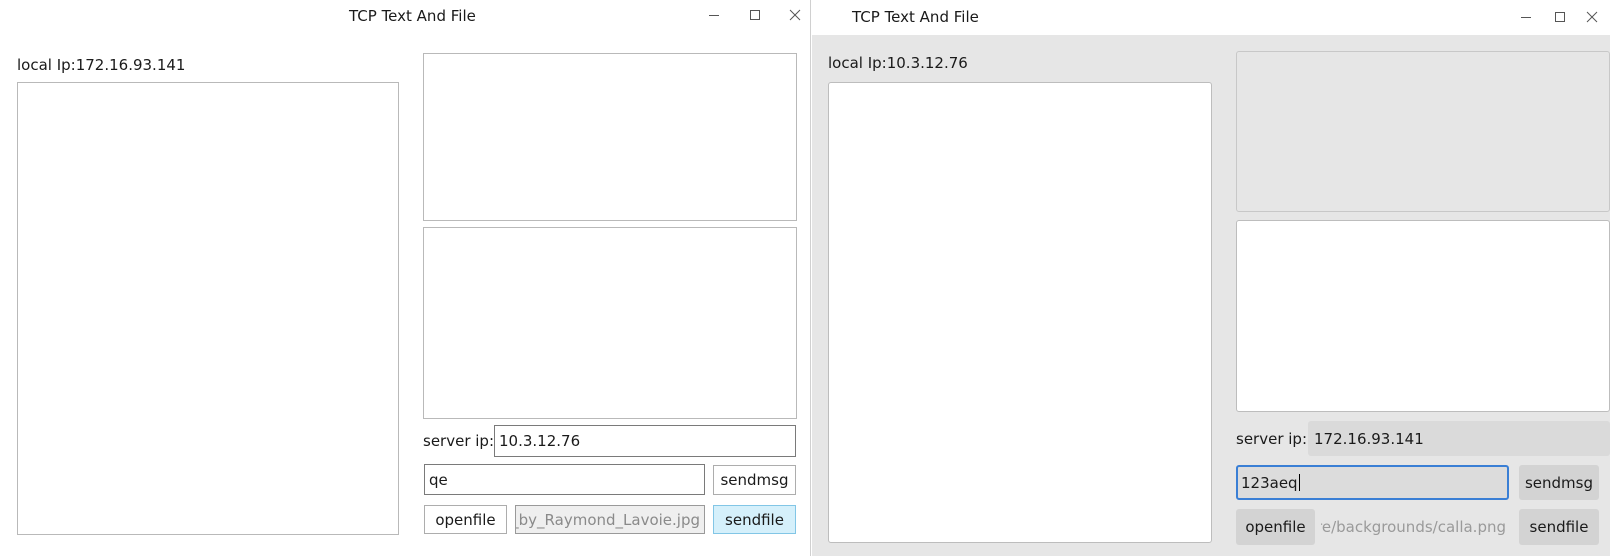 The width and height of the screenshot is (1610, 556). What do you see at coordinates (898, 63) in the screenshot?
I see `right-local-ip-label: local Ip:10.3.12.76` at bounding box center [898, 63].